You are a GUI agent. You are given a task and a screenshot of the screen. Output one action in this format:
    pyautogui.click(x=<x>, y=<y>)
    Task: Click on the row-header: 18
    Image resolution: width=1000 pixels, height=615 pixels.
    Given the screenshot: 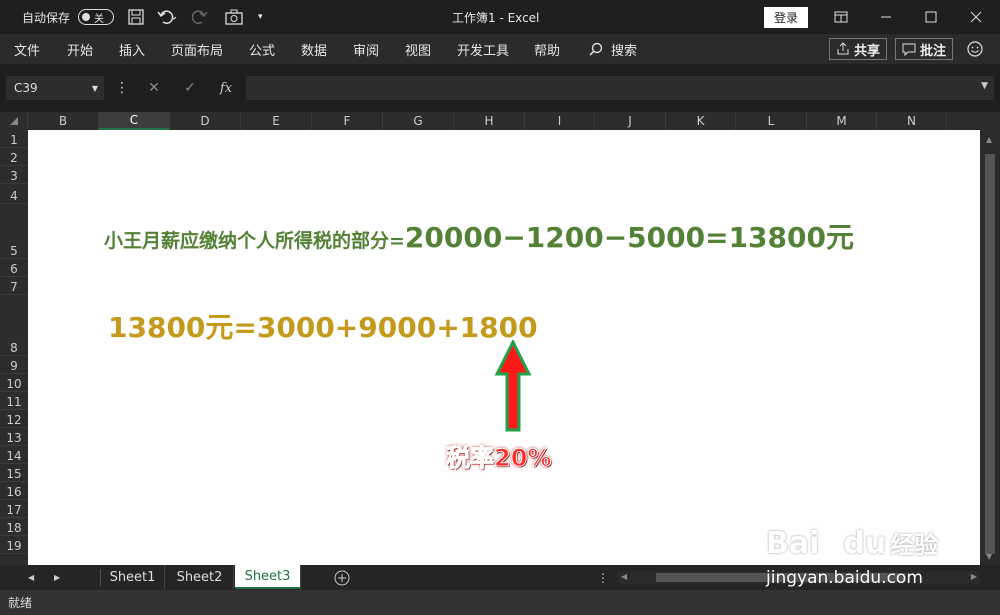 What is the action you would take?
    pyautogui.click(x=14, y=527)
    